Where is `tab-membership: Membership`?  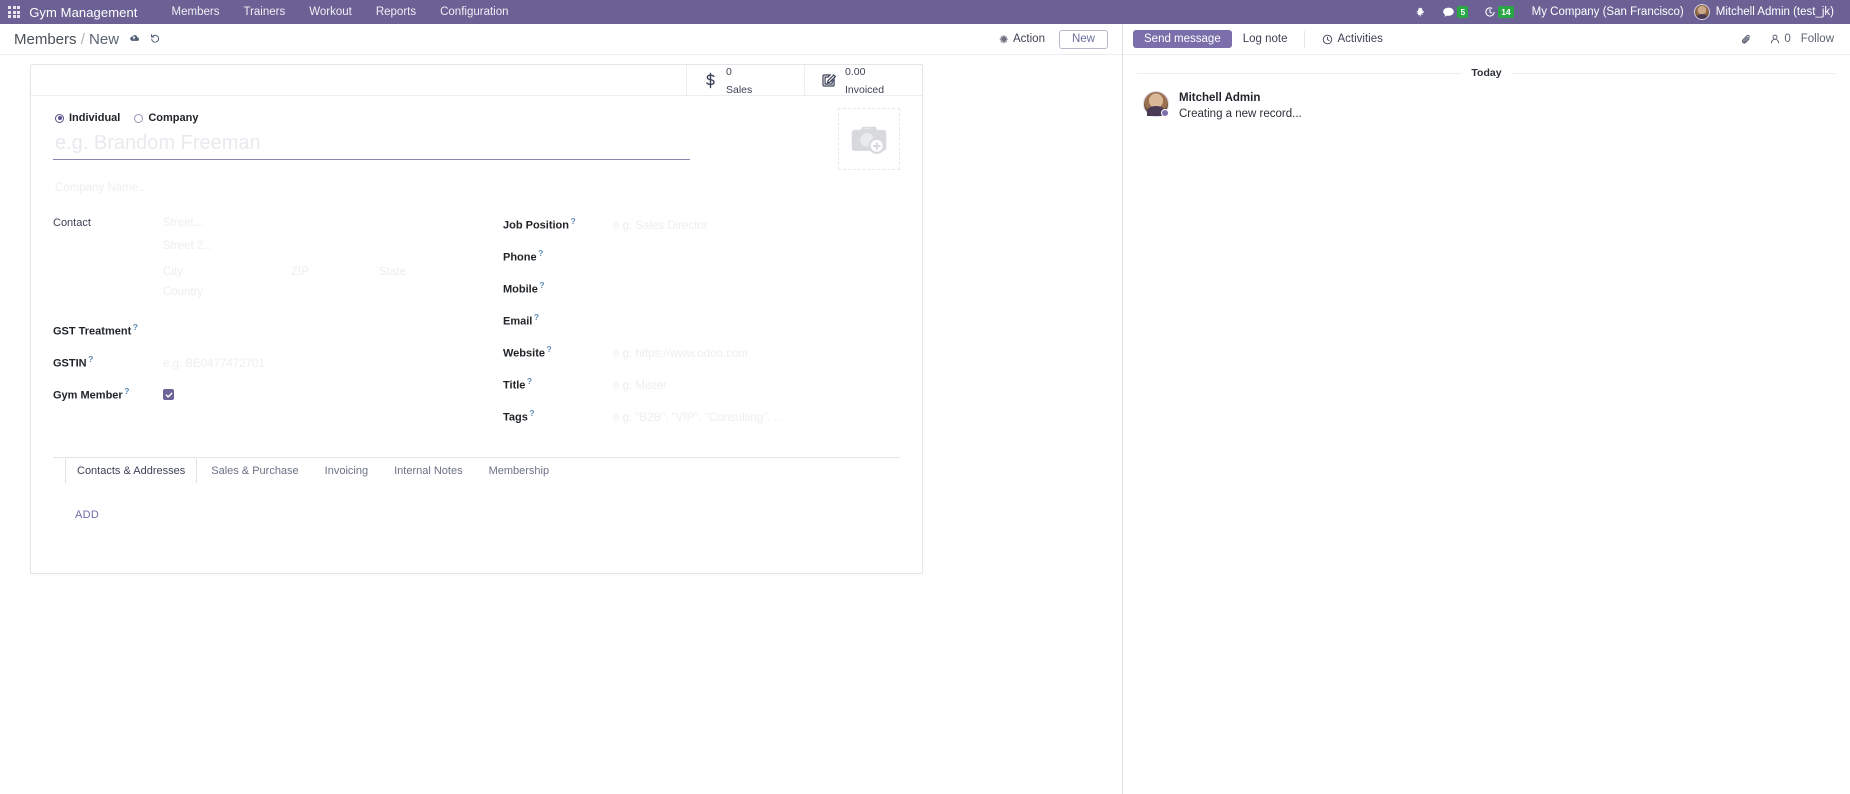 tab-membership: Membership is located at coordinates (519, 470).